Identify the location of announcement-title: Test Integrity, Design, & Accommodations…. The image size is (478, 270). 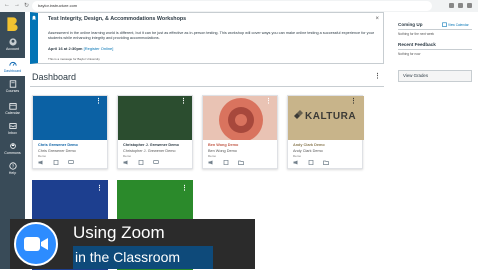
(117, 19).